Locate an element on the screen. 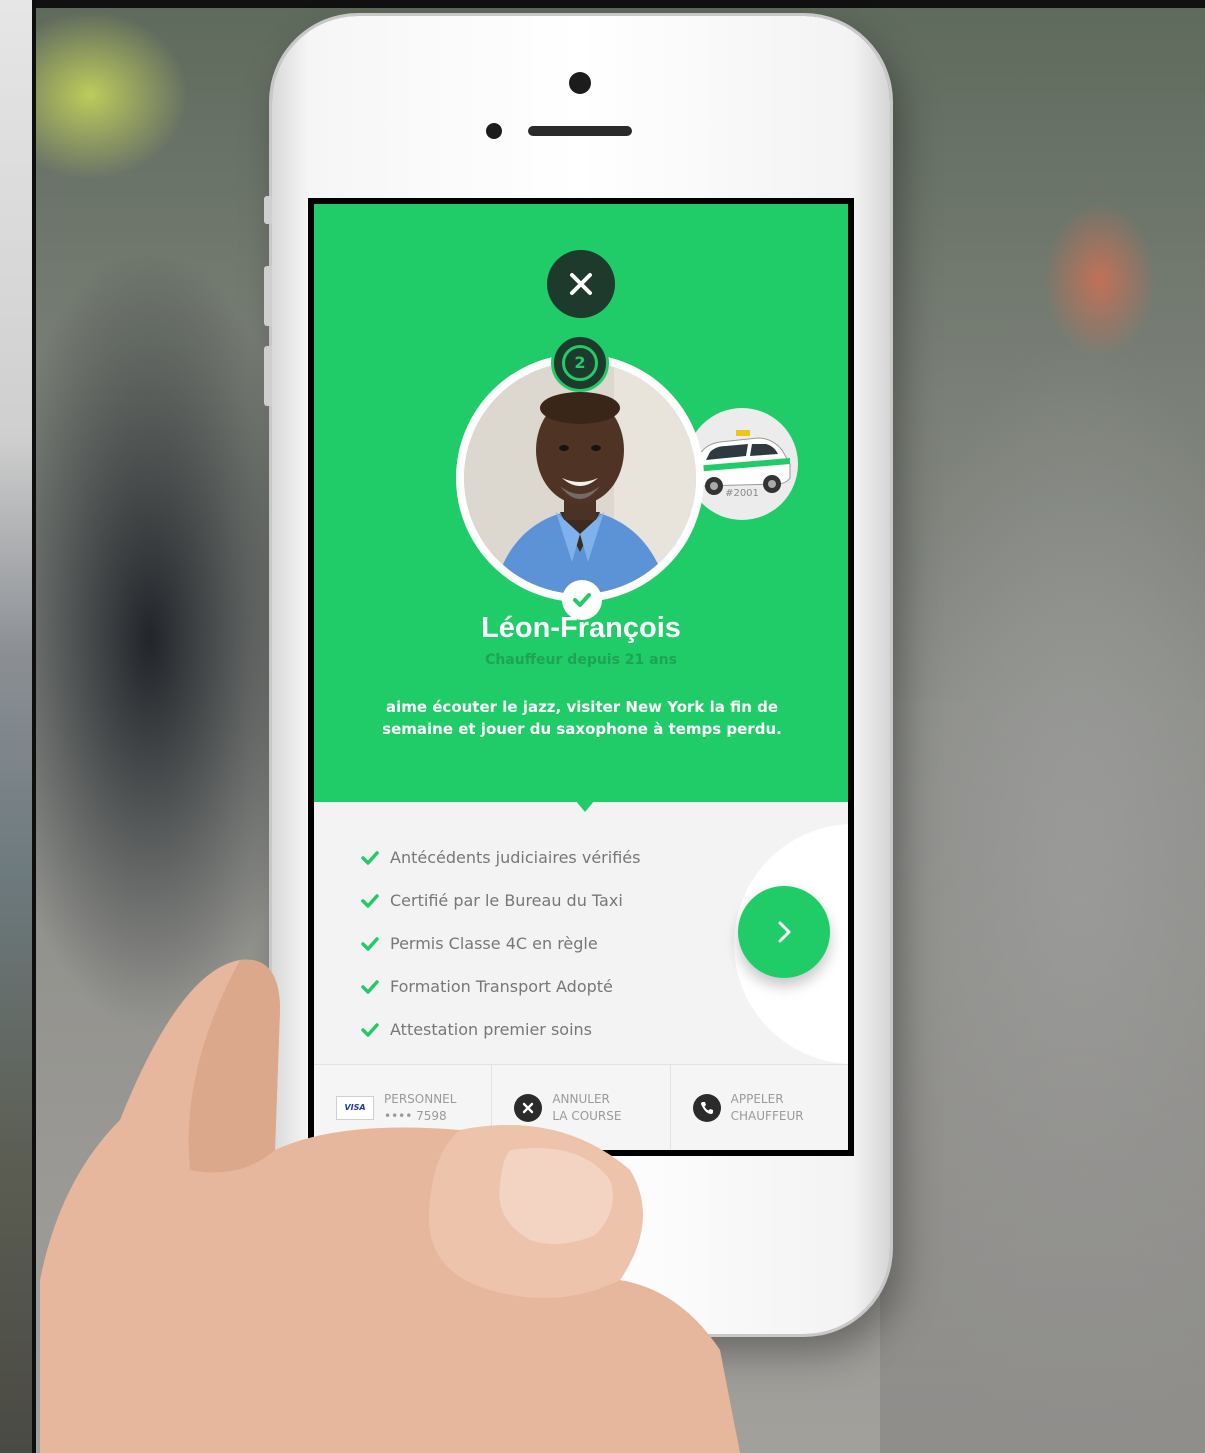 The image size is (1205, 1453). chevron-right-icon is located at coordinates (784, 932).